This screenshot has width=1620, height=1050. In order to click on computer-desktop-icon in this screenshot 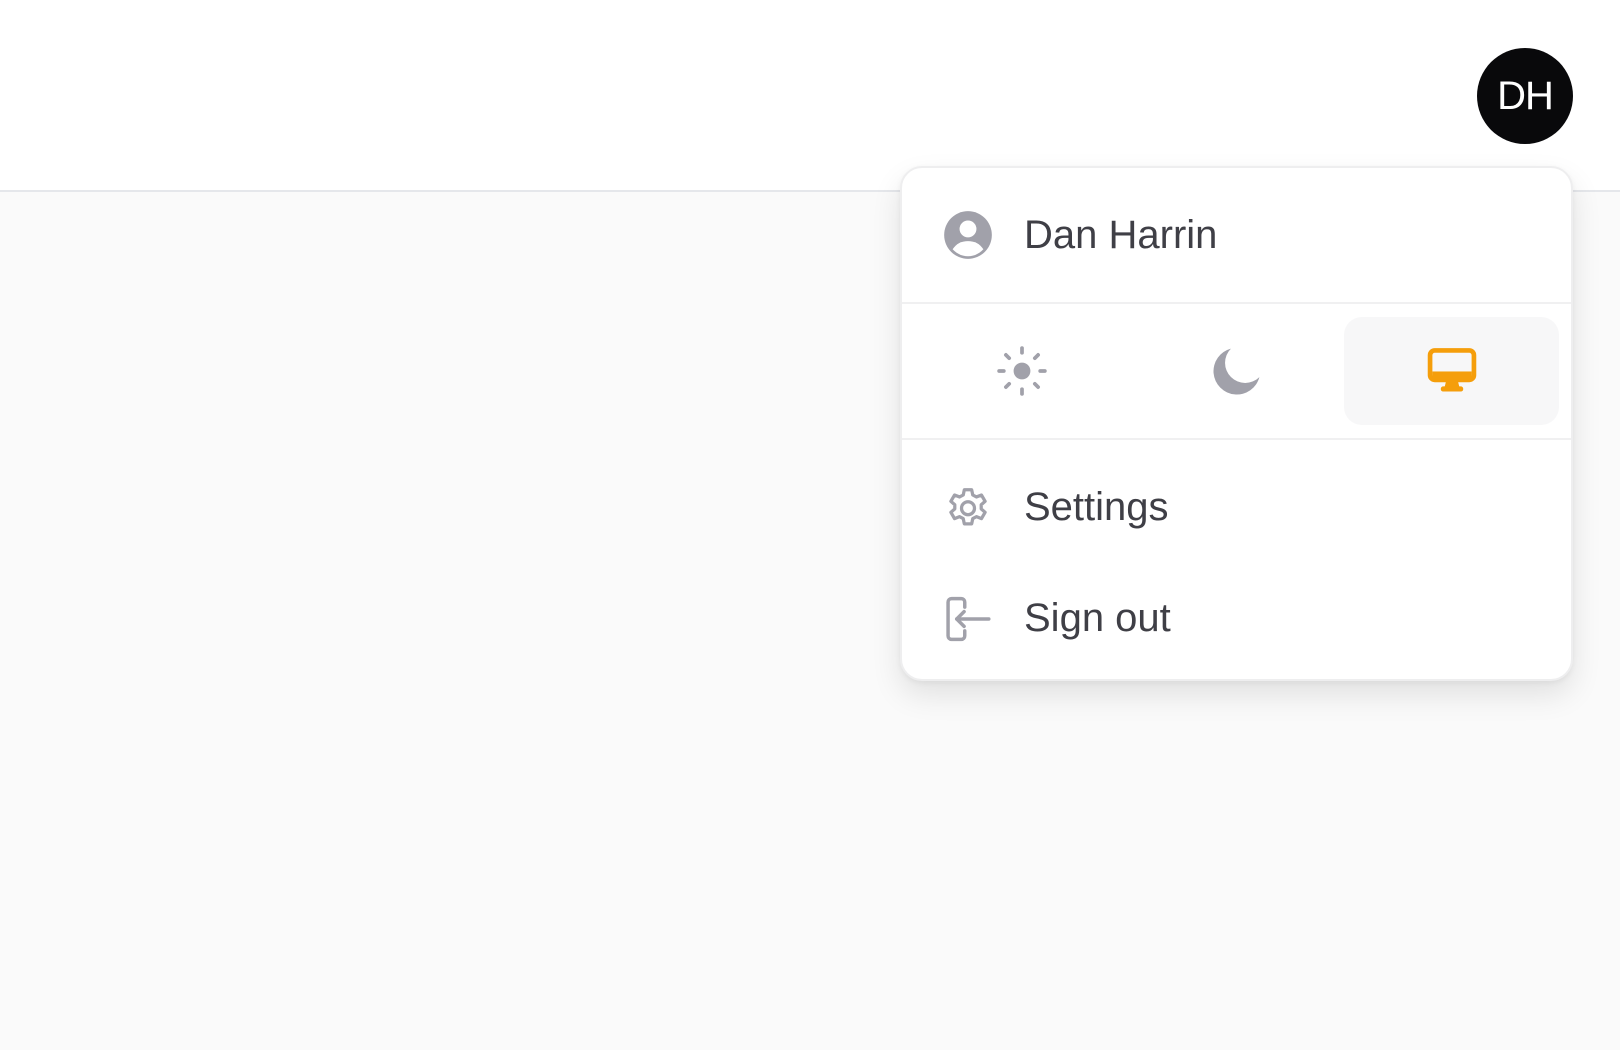, I will do `click(1451, 370)`.